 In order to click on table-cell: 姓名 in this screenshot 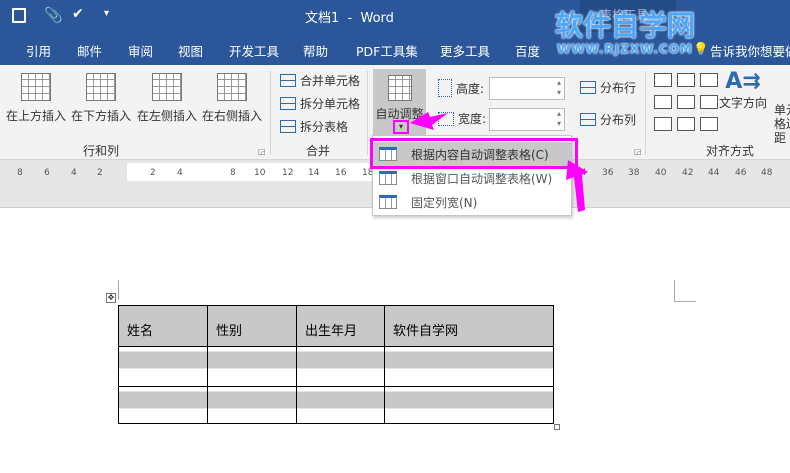, I will do `click(163, 326)`.